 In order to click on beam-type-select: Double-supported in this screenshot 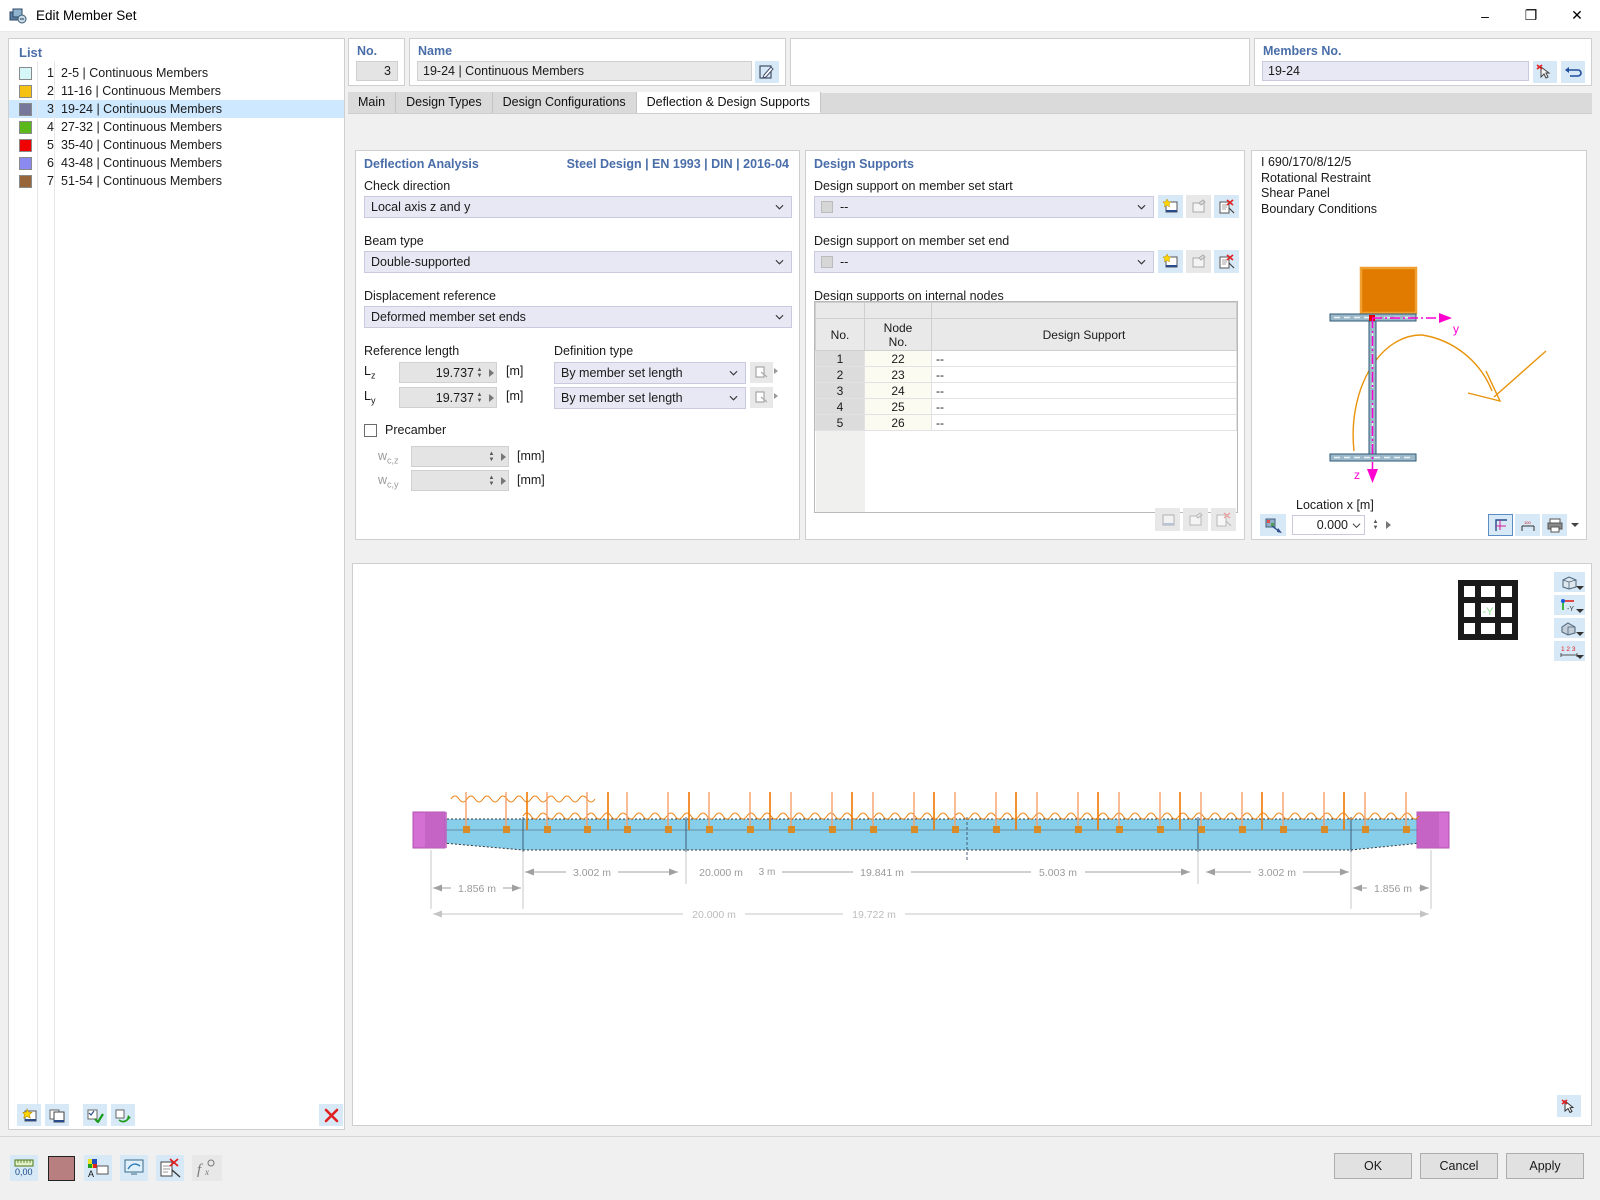, I will do `click(578, 262)`.